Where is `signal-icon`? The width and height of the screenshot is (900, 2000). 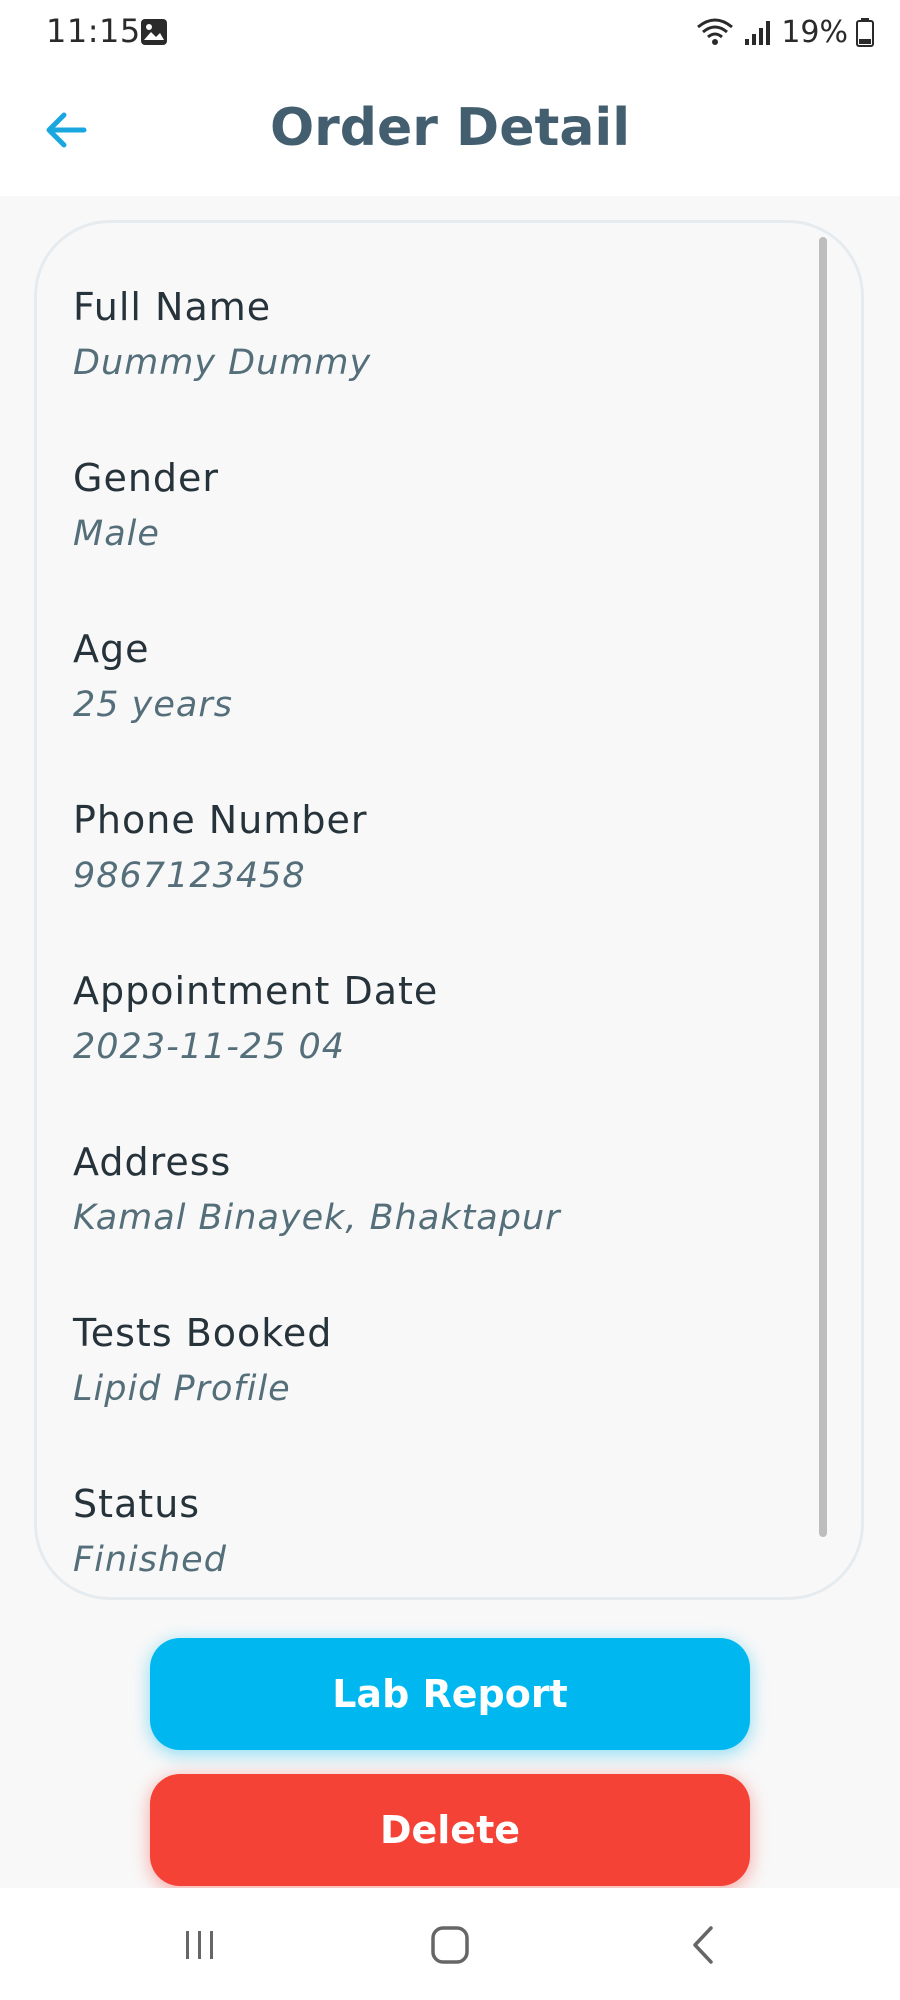 signal-icon is located at coordinates (758, 33).